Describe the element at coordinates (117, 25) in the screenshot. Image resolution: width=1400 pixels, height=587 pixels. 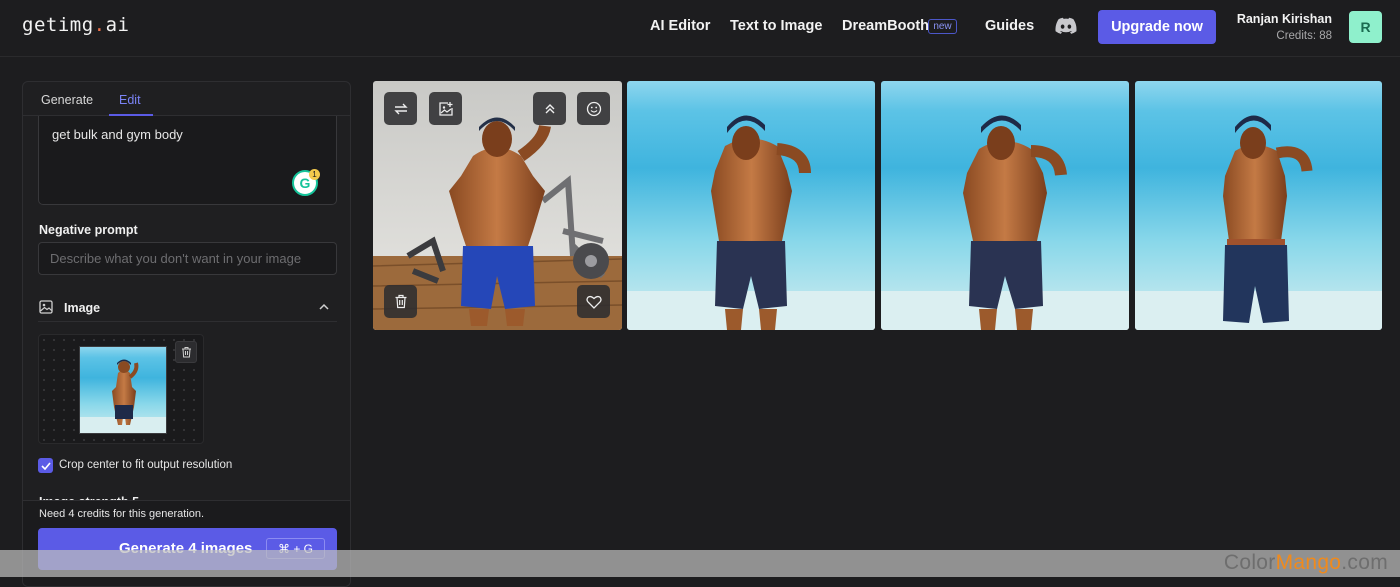
I see `logo-suffix: ai` at that location.